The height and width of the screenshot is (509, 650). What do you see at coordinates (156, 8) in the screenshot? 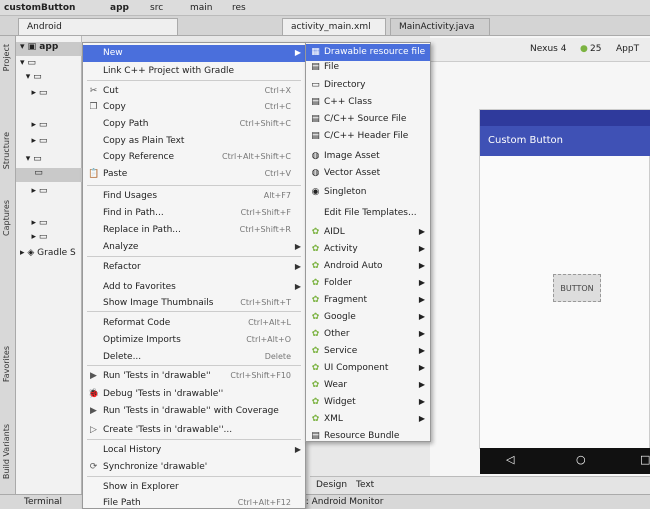
I see `breadcrumb-src: src` at bounding box center [156, 8].